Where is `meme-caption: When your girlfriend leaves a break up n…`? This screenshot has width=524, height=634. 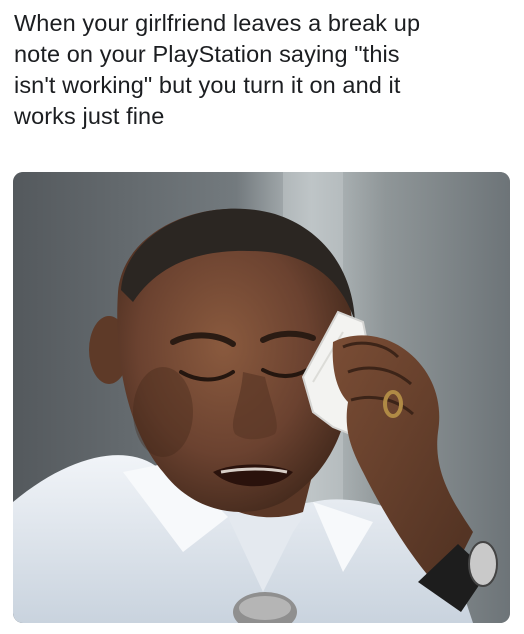 meme-caption: When your girlfriend leaves a break up n… is located at coordinates (217, 69).